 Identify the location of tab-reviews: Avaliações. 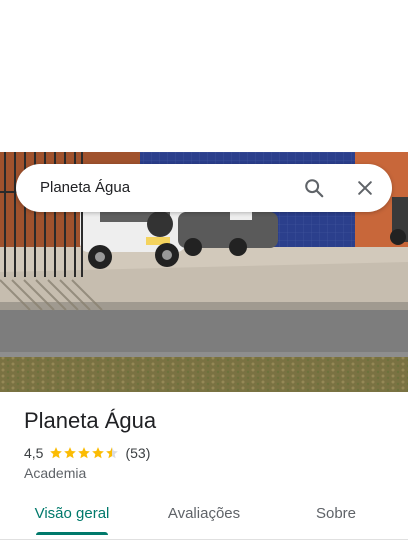
(204, 514).